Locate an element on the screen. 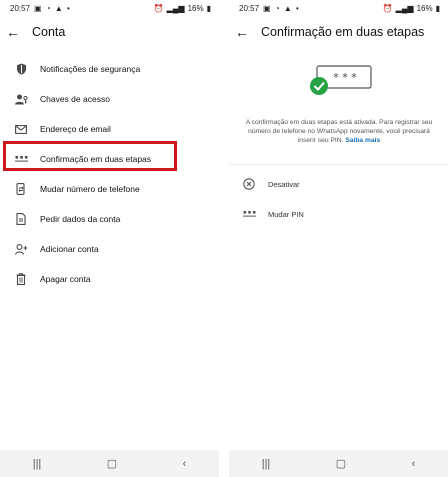 The image size is (448, 477). list-item-email-address: Endereço de email is located at coordinates (109, 129).